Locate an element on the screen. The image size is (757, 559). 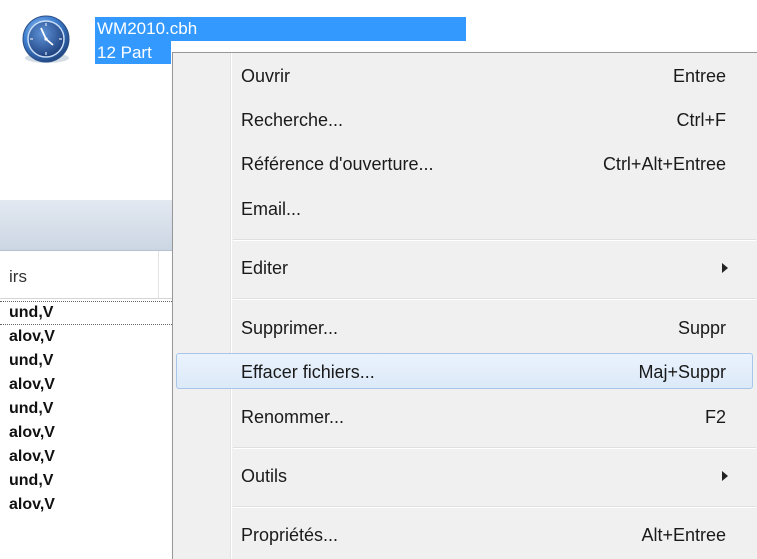
clock-icon is located at coordinates (46, 39).